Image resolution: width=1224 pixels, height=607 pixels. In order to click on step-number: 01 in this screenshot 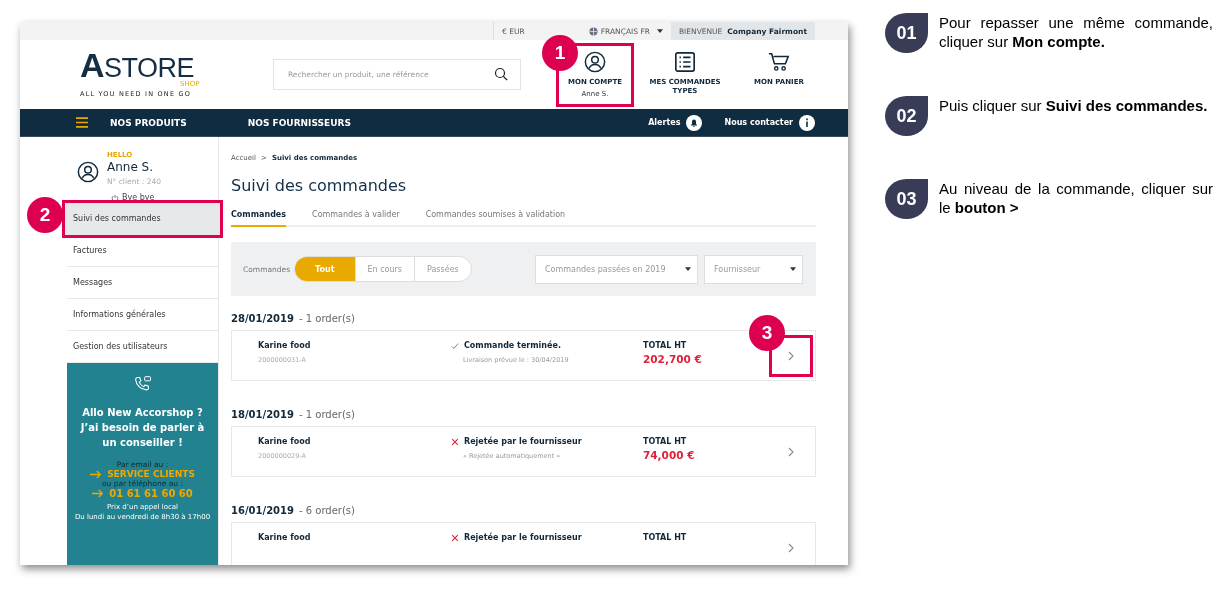, I will do `click(906, 33)`.